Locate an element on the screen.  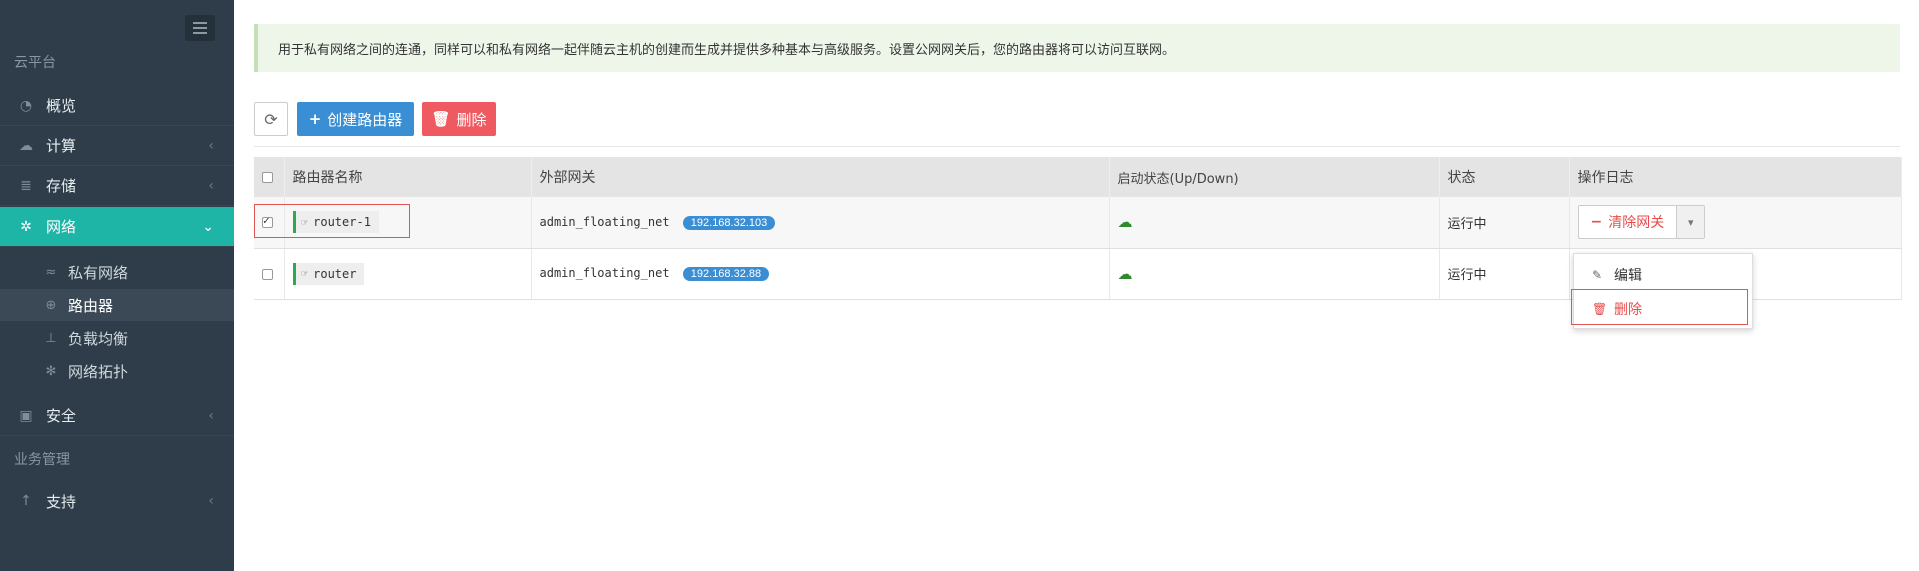
sidebar-item-security: ▣ 安全 ‹ is located at coordinates (117, 416).